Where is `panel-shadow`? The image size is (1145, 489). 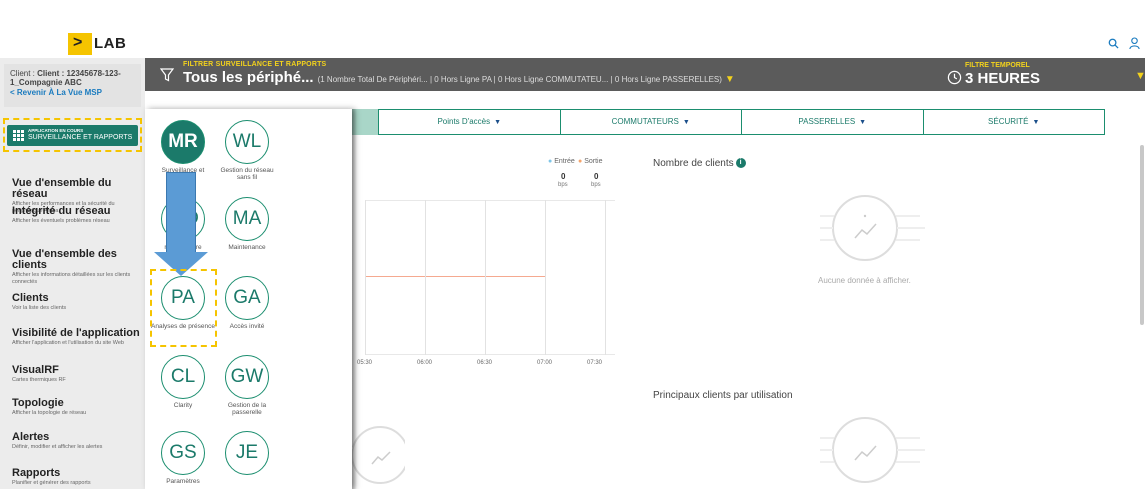
panel-shadow is located at coordinates (354, 299).